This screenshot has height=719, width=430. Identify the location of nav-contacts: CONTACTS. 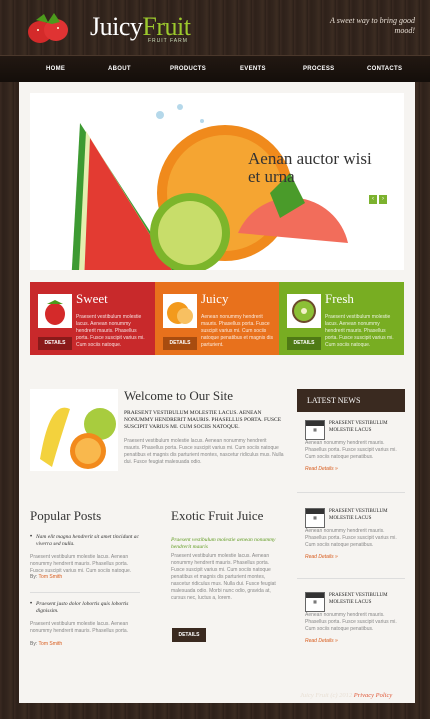
(384, 69).